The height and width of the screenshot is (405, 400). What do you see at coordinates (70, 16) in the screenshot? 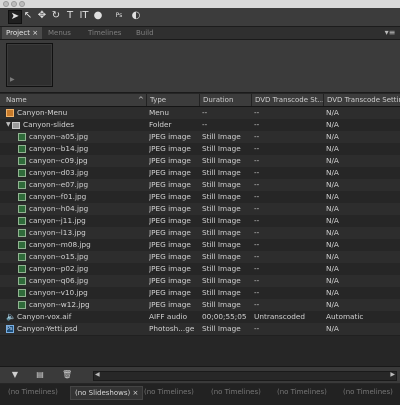
I see `text-tool-icon: T` at bounding box center [70, 16].